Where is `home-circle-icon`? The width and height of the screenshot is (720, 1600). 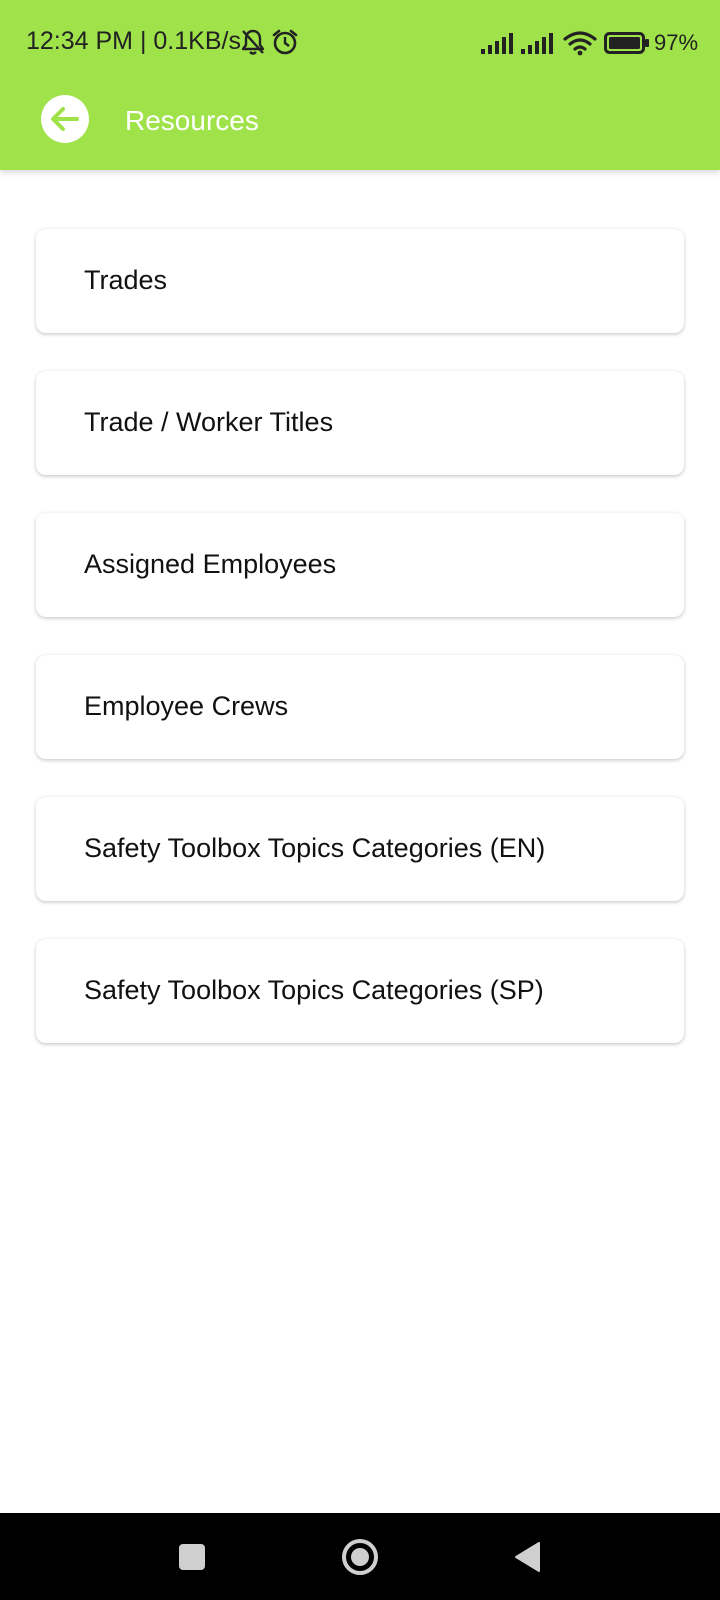 home-circle-icon is located at coordinates (360, 1557).